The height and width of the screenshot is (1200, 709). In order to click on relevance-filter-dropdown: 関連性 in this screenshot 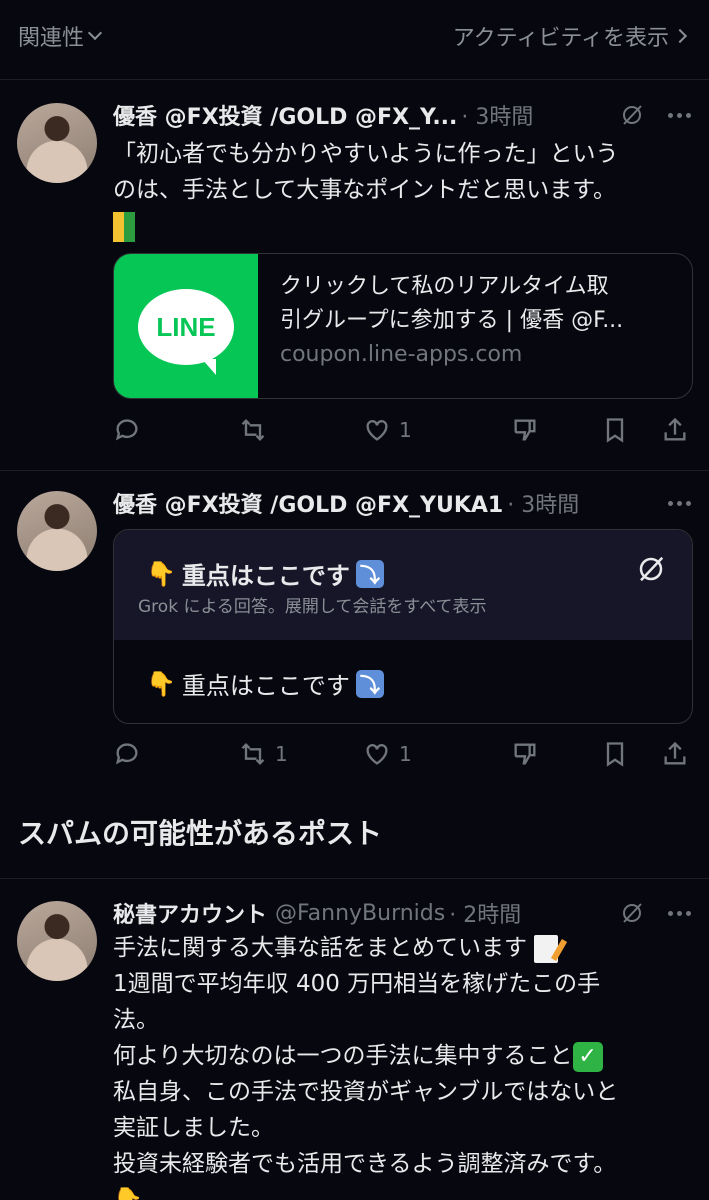, I will do `click(60, 36)`.